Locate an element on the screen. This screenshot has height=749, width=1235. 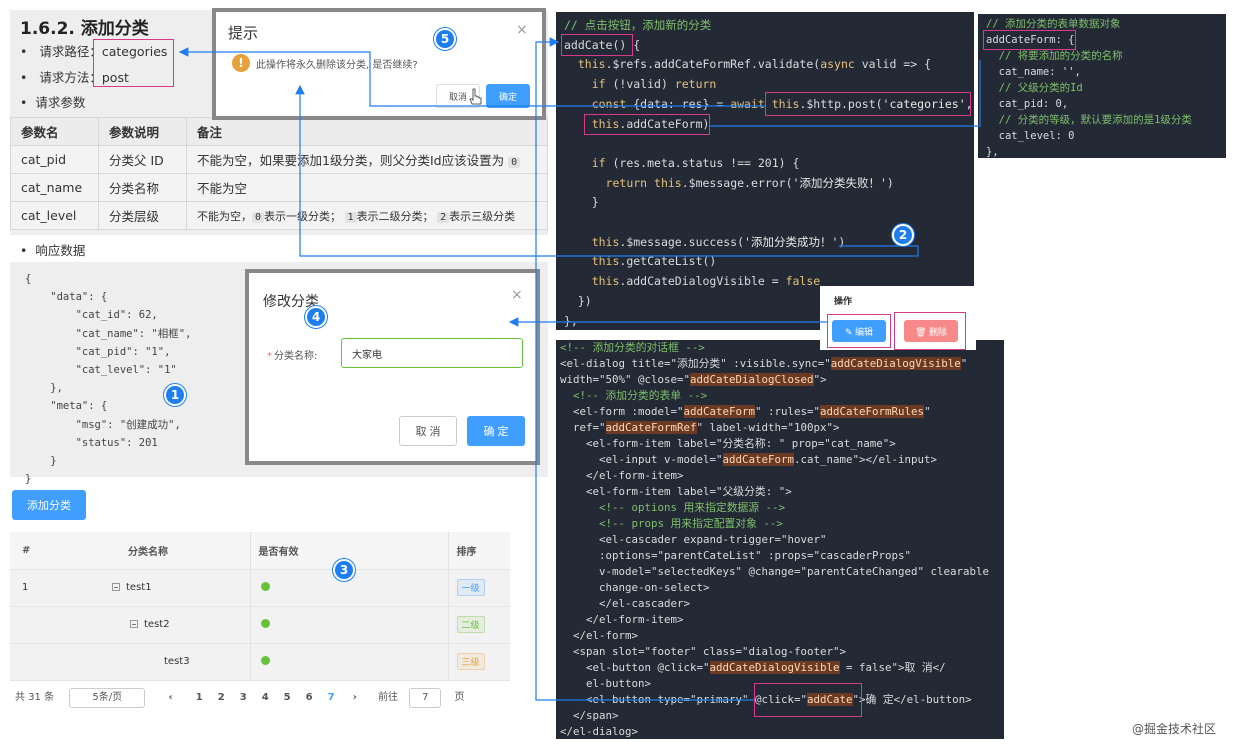
value-chip: 0 is located at coordinates (258, 217).